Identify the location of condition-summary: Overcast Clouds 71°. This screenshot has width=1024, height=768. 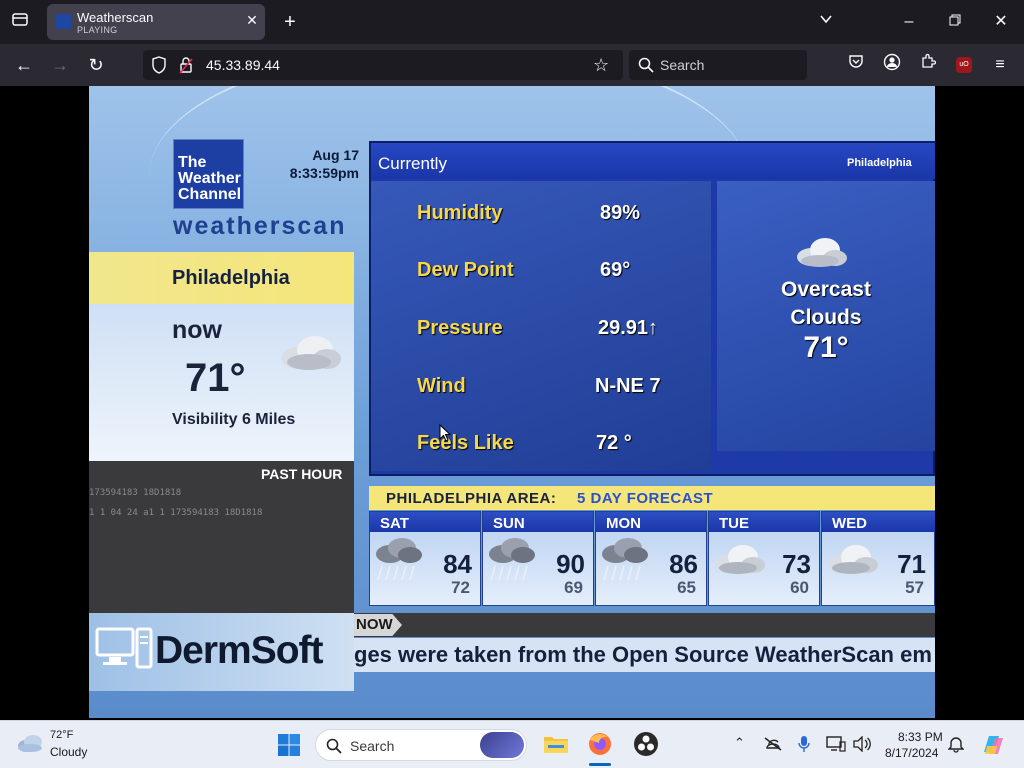
(826, 316).